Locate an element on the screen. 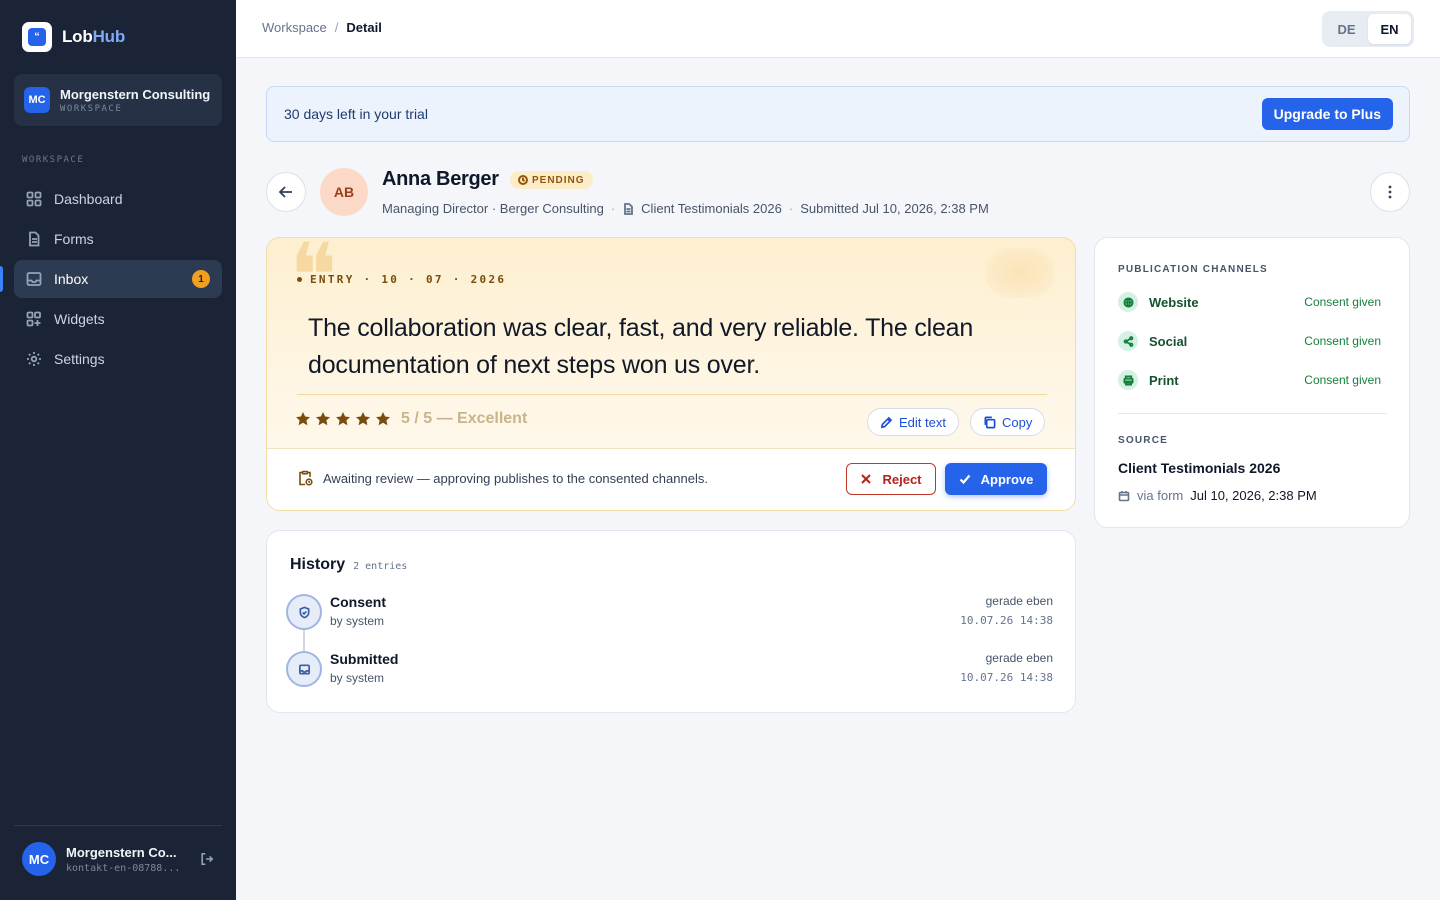 This screenshot has width=1440, height=900. lang-en-button: EN is located at coordinates (1389, 29).